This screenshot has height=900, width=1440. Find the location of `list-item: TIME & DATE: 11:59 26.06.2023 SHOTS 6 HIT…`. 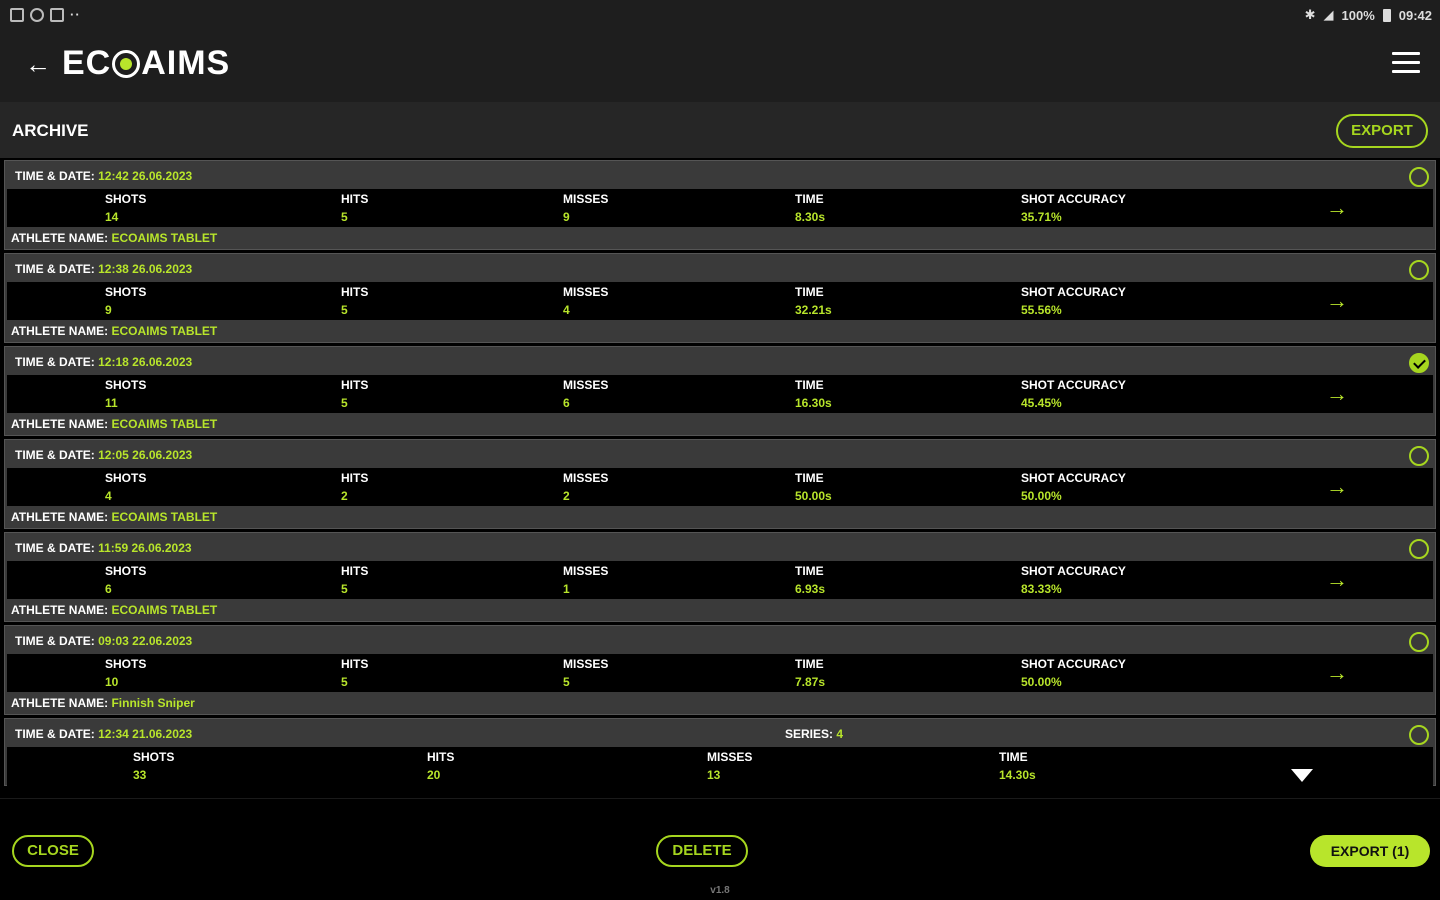

list-item: TIME & DATE: 11:59 26.06.2023 SHOTS 6 HIT… is located at coordinates (720, 577).